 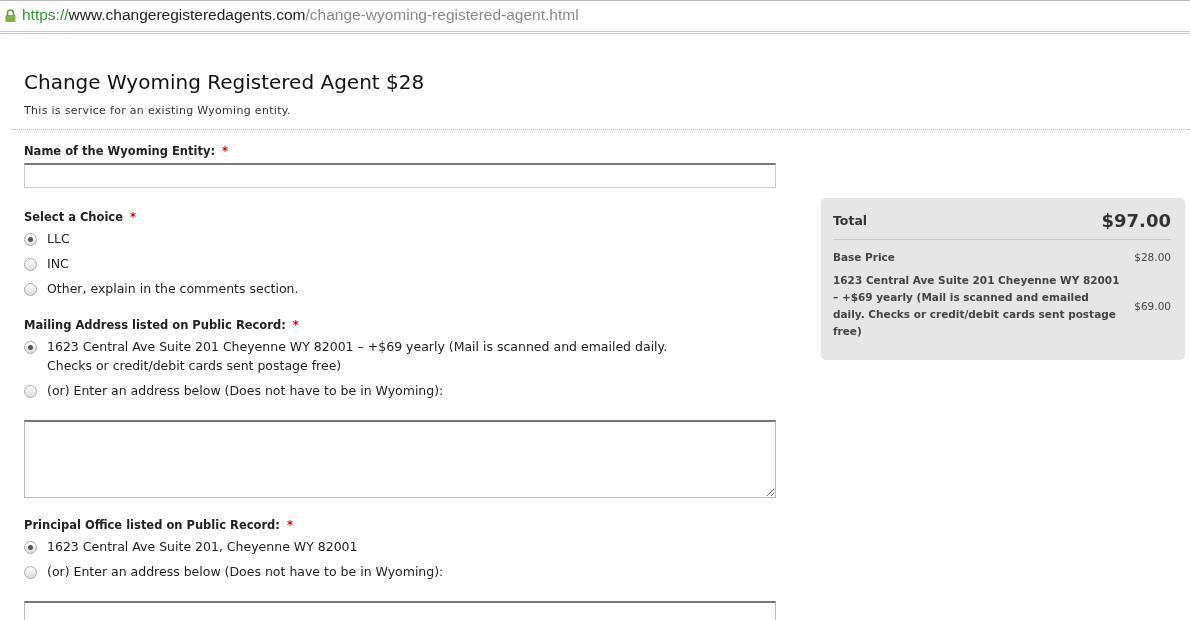 What do you see at coordinates (58, 263) in the screenshot?
I see `option-label: INC` at bounding box center [58, 263].